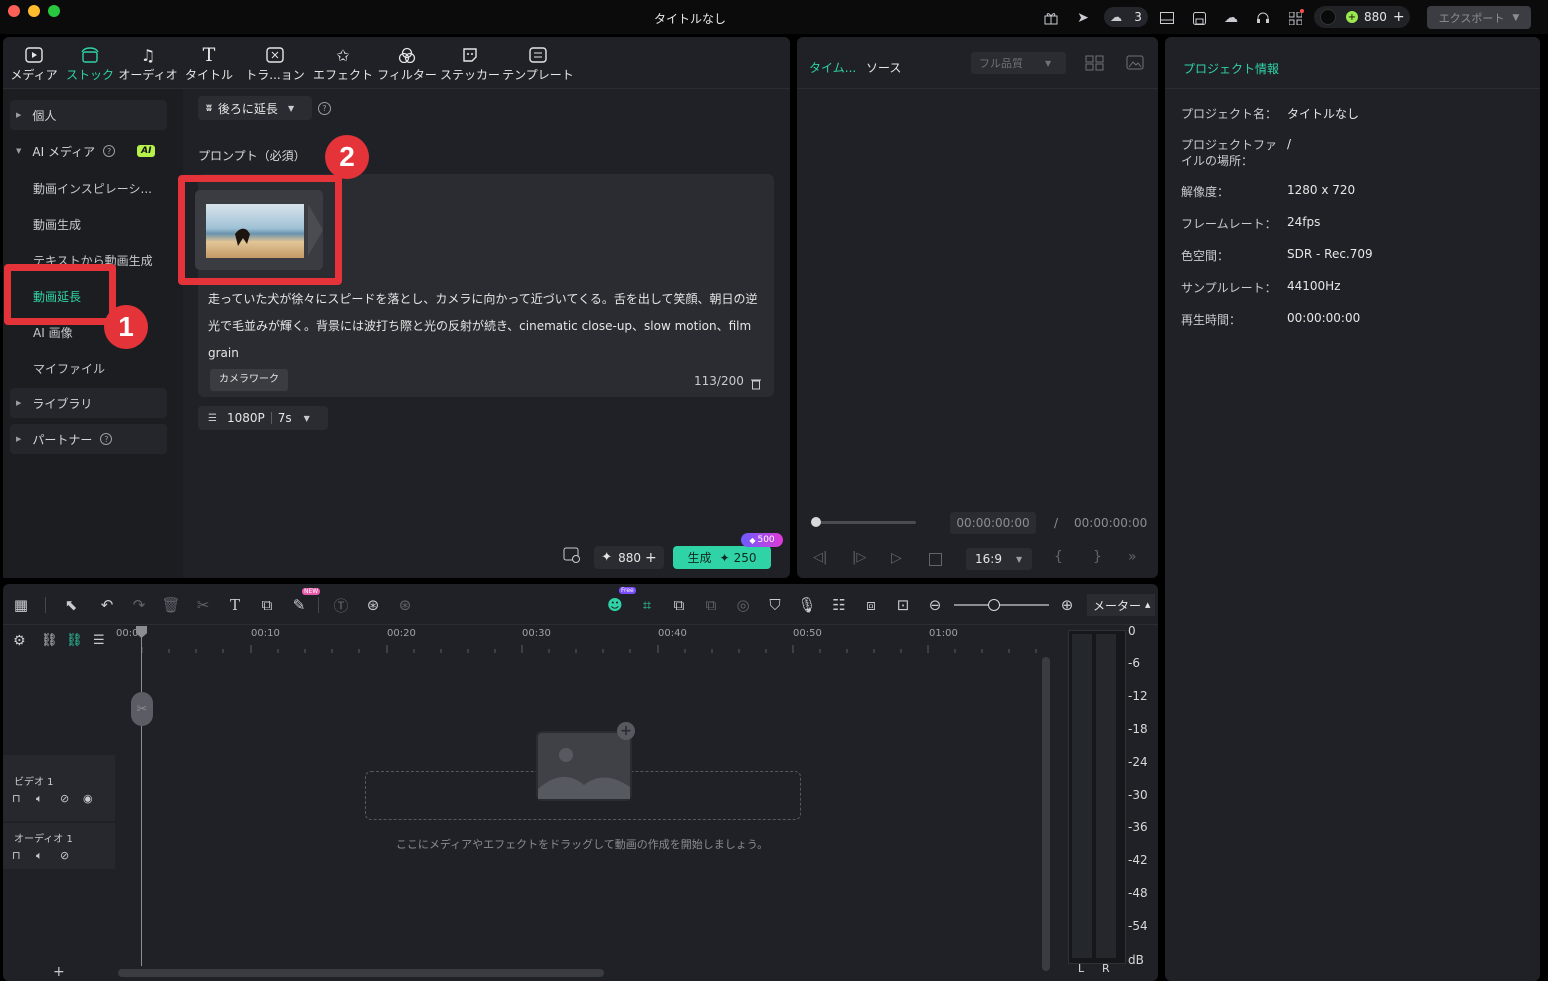 The height and width of the screenshot is (981, 1548). I want to click on preview-progress-slider, so click(864, 522).